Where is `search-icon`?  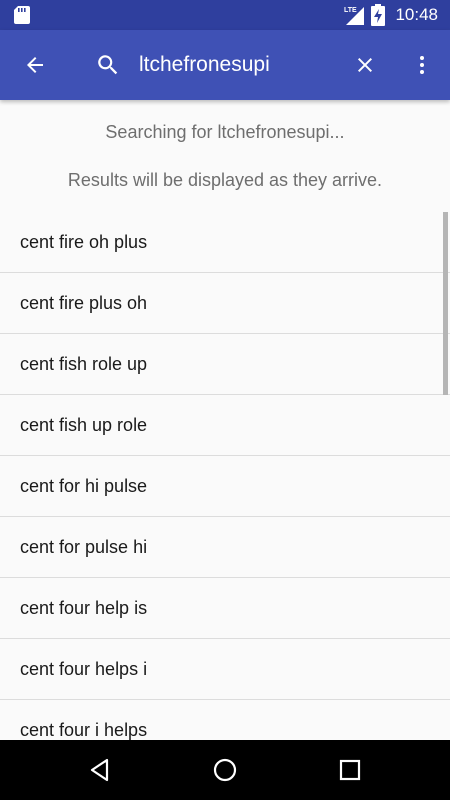
search-icon is located at coordinates (108, 65).